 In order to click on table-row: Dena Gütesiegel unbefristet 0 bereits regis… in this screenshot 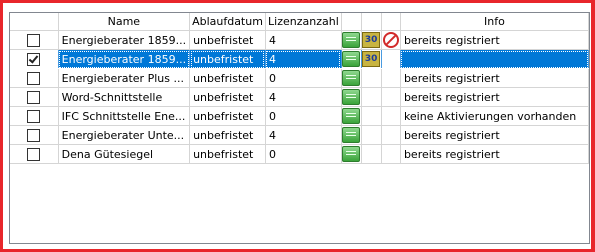, I will do `click(300, 154)`.